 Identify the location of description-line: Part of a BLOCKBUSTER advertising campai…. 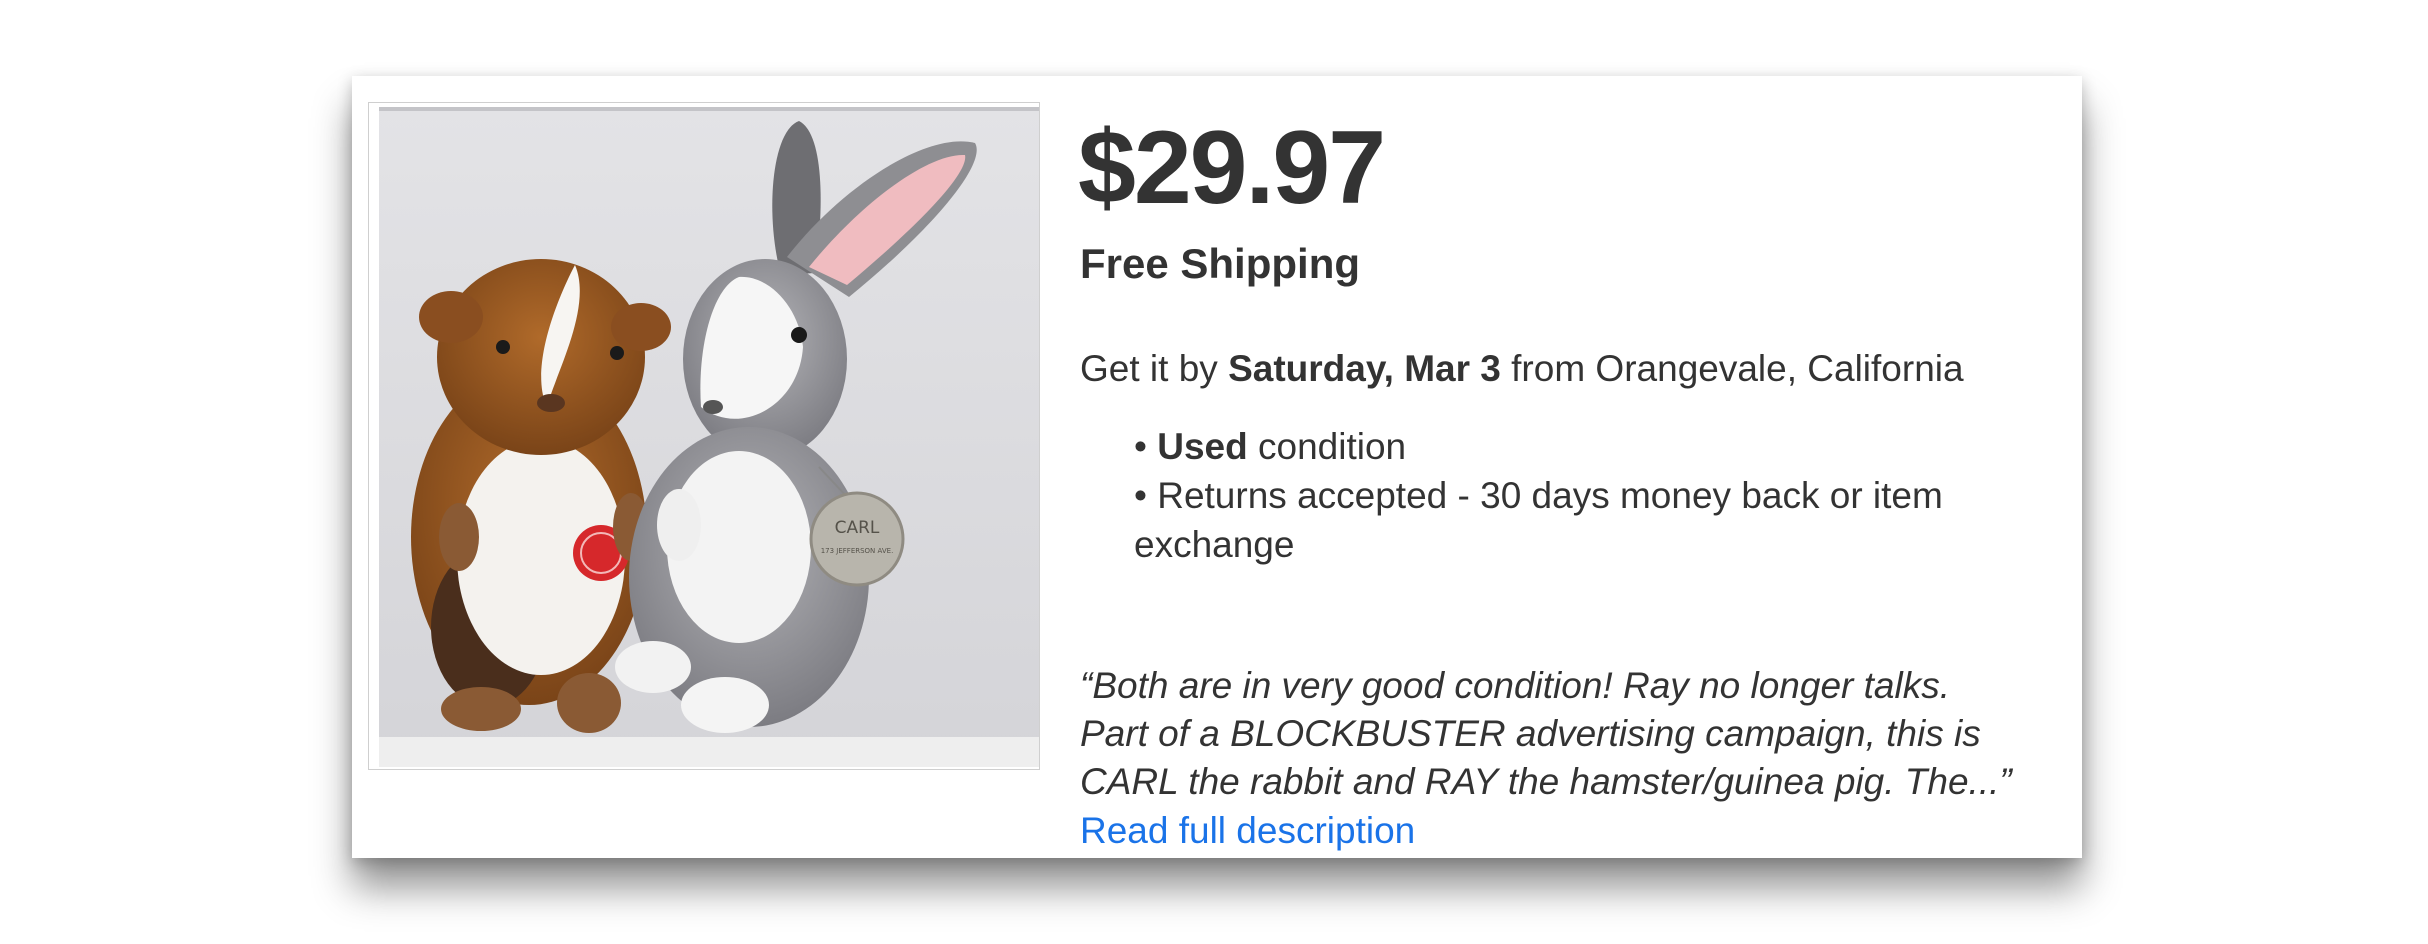
(1530, 733).